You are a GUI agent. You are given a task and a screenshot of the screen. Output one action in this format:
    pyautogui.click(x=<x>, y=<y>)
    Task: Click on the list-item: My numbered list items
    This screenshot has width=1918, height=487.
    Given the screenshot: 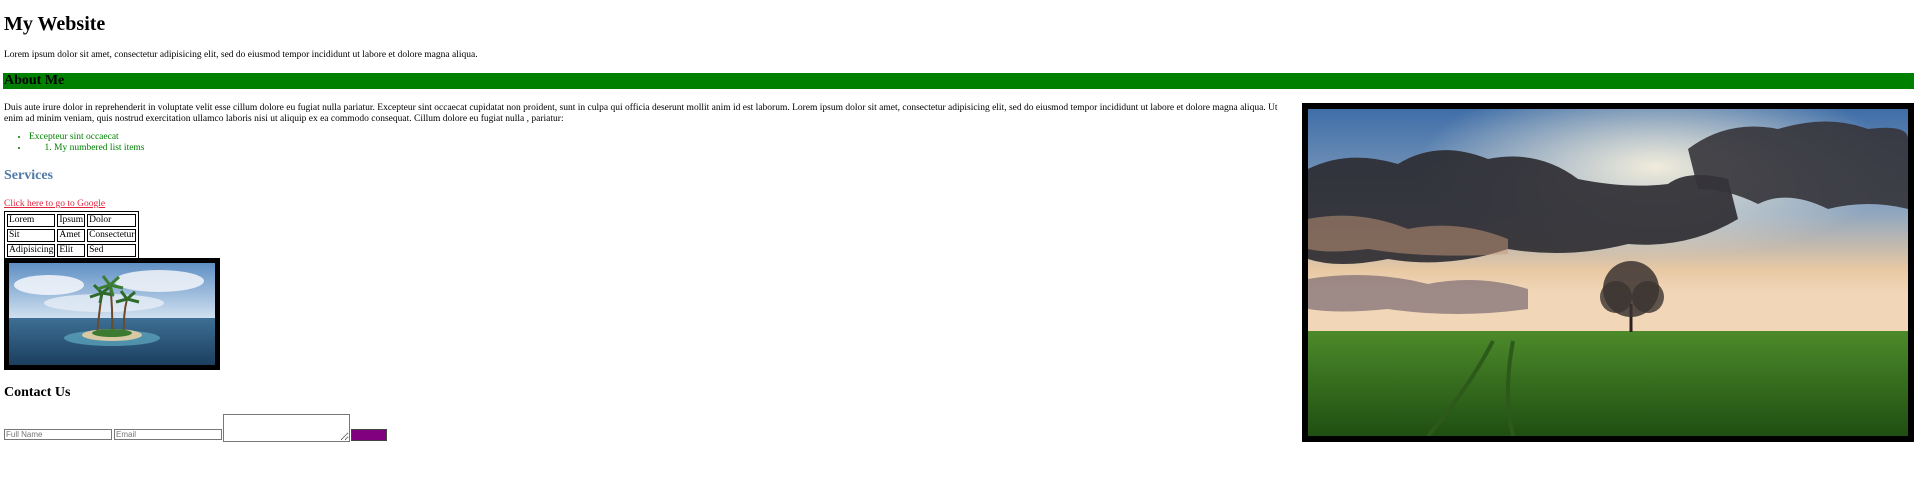 What is the action you would take?
    pyautogui.click(x=654, y=148)
    